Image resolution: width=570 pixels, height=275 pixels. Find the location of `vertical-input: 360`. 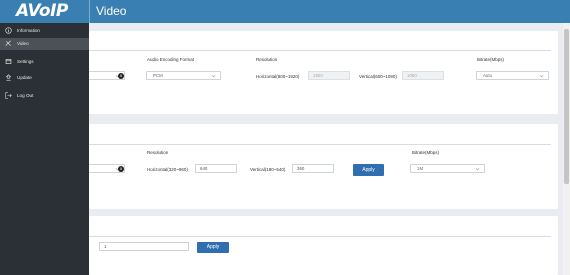

vertical-input: 360 is located at coordinates (313, 168).